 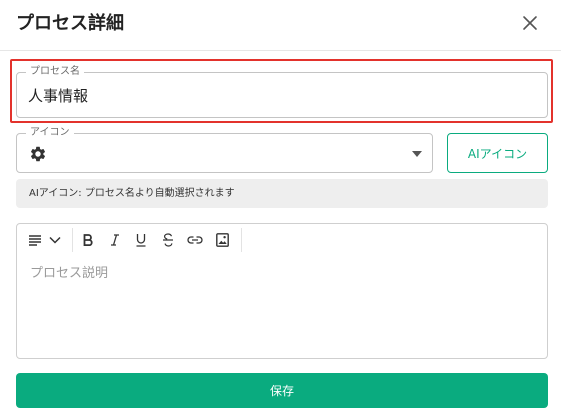 I want to click on editor-toolbar, so click(x=282, y=240).